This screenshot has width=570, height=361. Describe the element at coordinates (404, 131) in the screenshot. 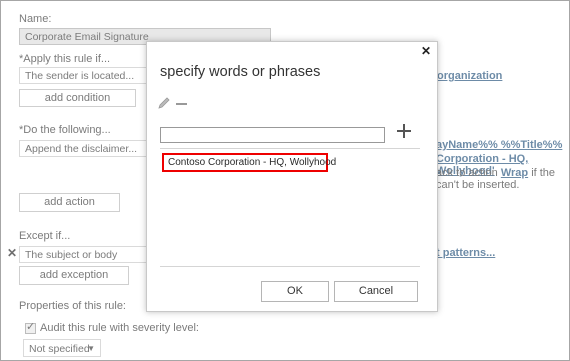

I see `add-icon` at that location.